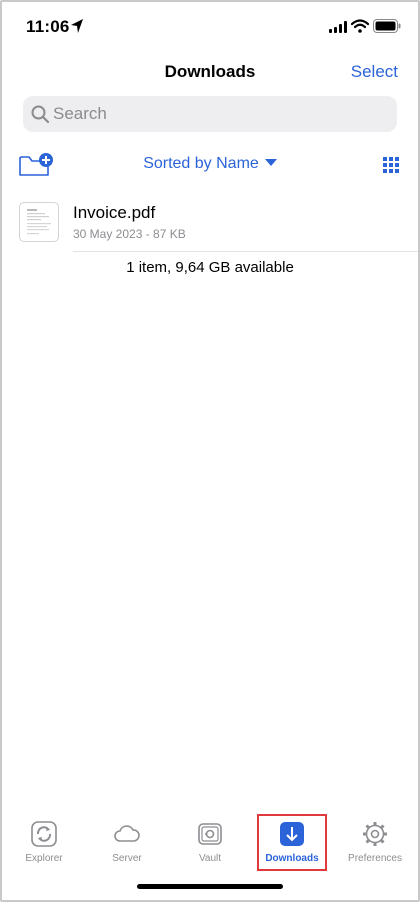 The width and height of the screenshot is (420, 902). What do you see at coordinates (360, 26) in the screenshot?
I see `wifi-icon` at bounding box center [360, 26].